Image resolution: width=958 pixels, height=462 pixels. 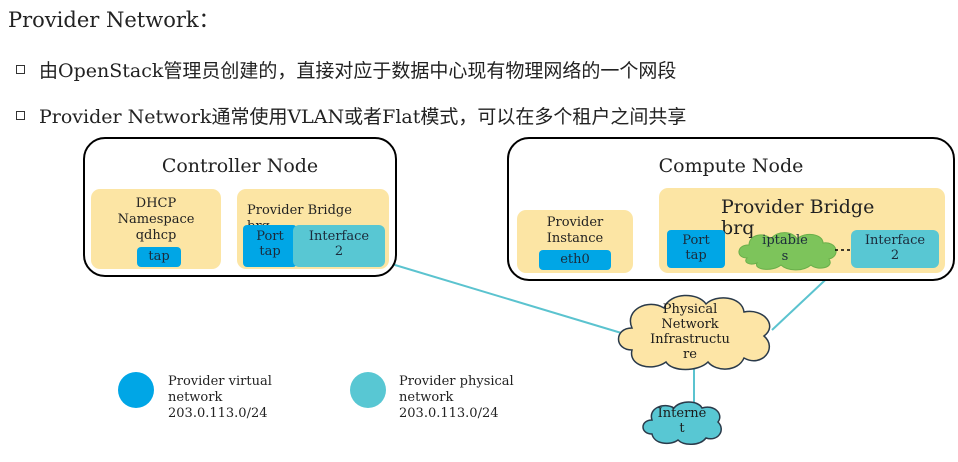 I want to click on iptables-label: iptable s, so click(x=785, y=248).